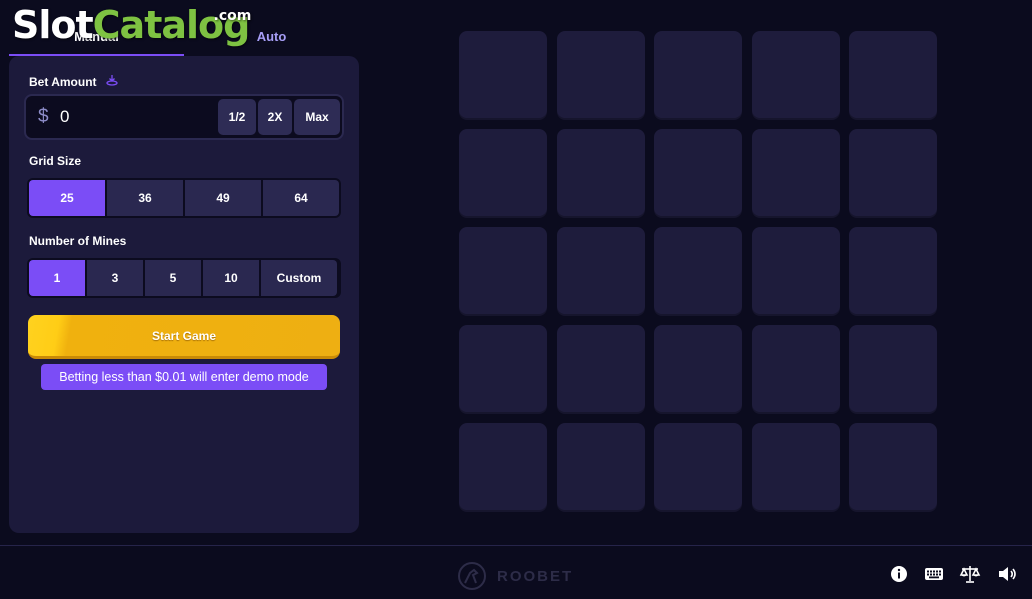  Describe the element at coordinates (299, 278) in the screenshot. I see `mines-option-custom: Custom` at that location.